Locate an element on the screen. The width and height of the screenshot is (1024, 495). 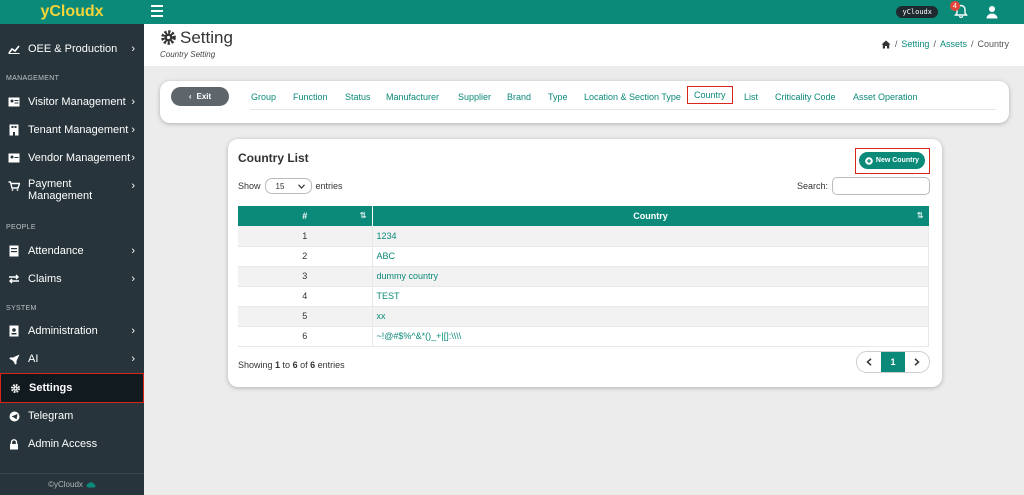
entries-length-control: Show 15 entries is located at coordinates (290, 186).